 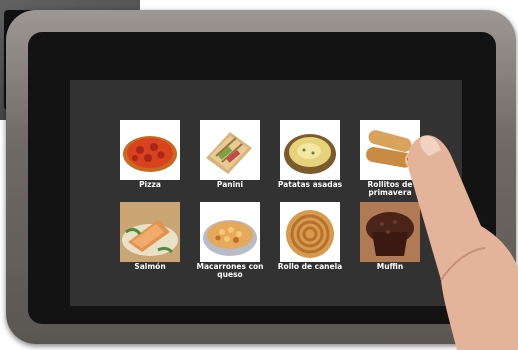 I want to click on salmon-icon, so click(x=150, y=232).